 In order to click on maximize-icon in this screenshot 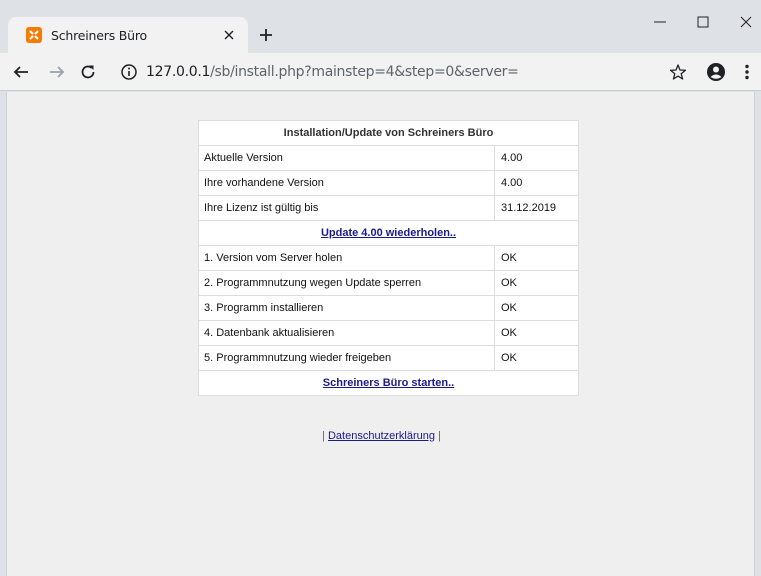, I will do `click(703, 22)`.